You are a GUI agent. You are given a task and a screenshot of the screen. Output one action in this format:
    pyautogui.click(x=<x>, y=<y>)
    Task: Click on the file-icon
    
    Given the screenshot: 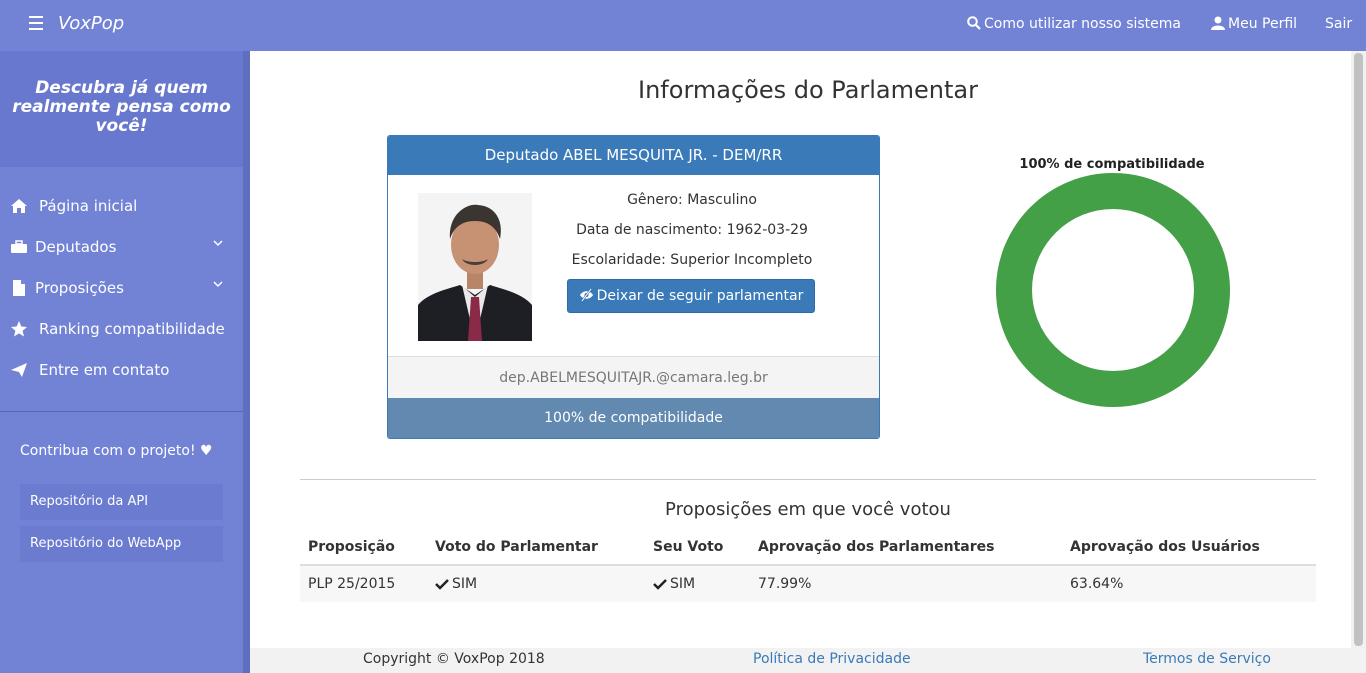 What is the action you would take?
    pyautogui.click(x=19, y=288)
    